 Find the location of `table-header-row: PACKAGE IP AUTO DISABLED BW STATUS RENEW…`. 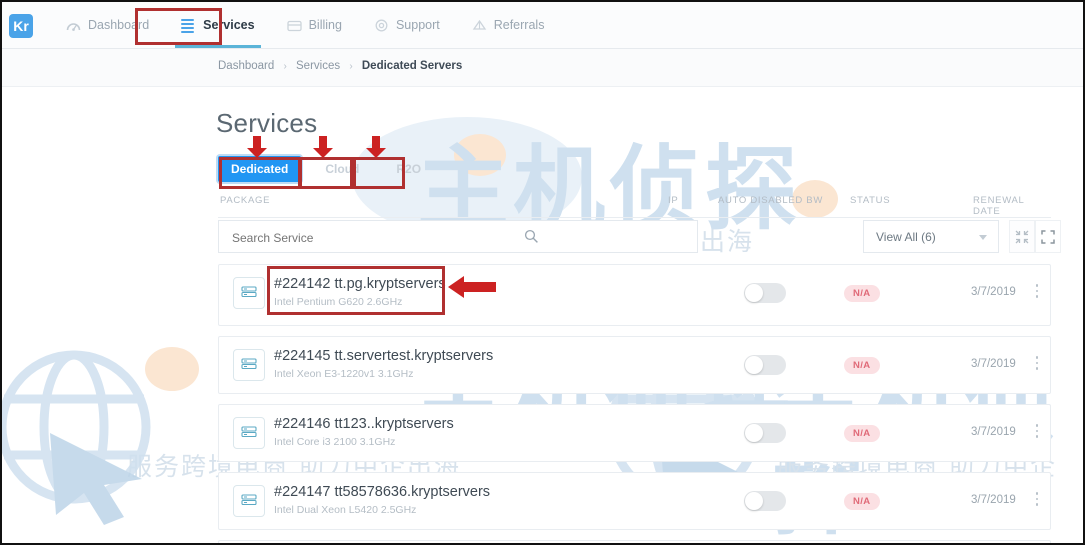

table-header-row: PACKAGE IP AUTO DISABLED BW STATUS RENEW… is located at coordinates (634, 204).